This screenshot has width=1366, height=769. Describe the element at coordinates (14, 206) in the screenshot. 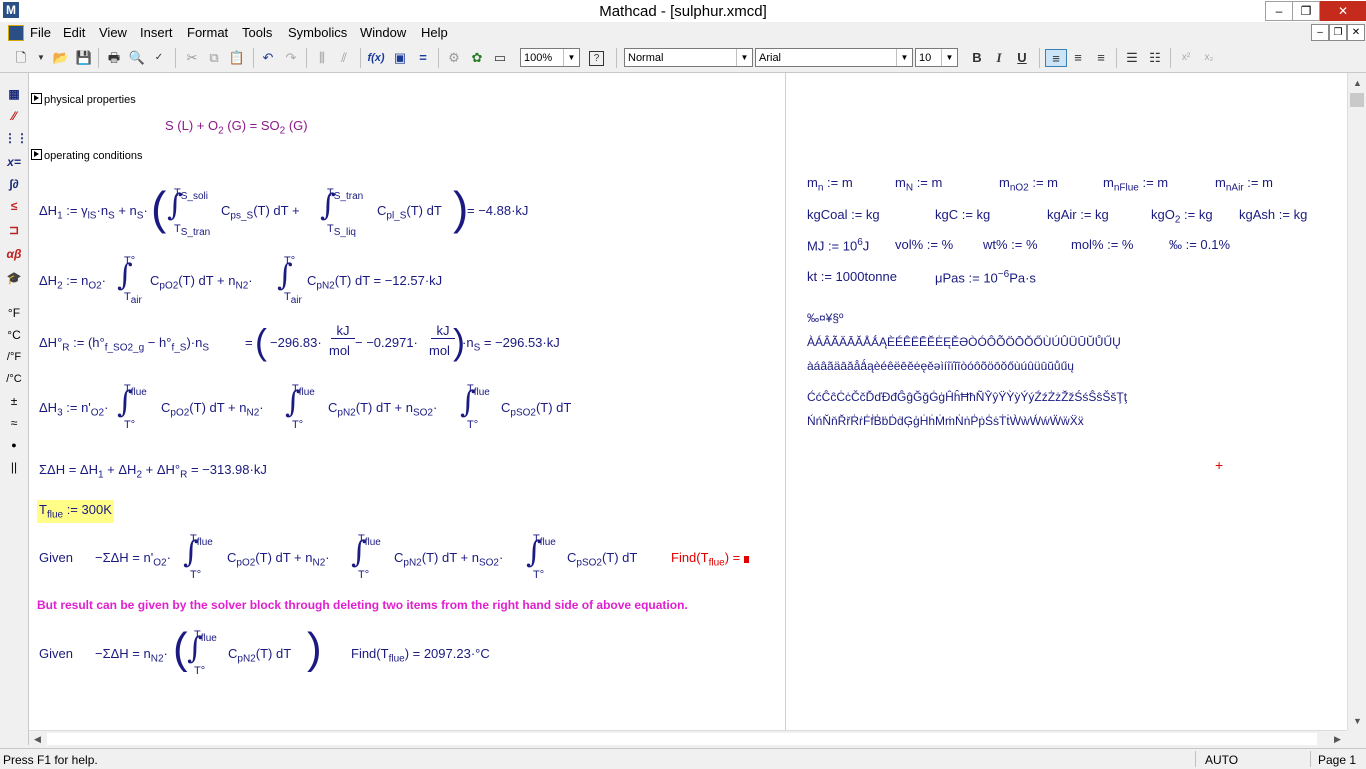

I see `boolean-icon: ≤` at that location.